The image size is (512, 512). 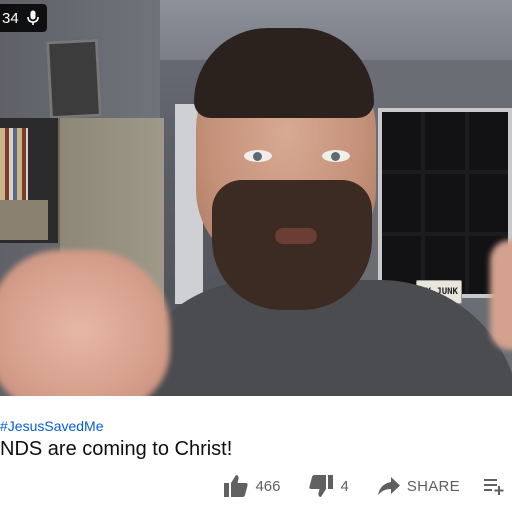 I want to click on like-button: 466, so click(x=251, y=486).